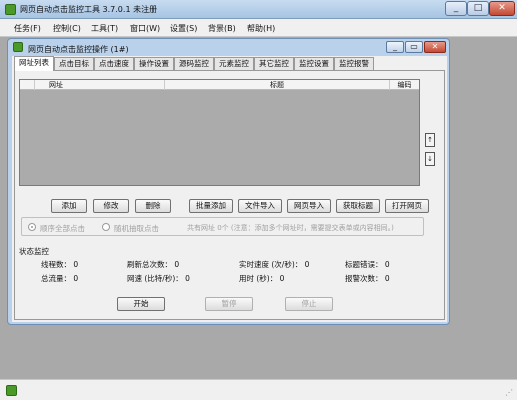  Describe the element at coordinates (404, 85) in the screenshot. I see `column-encoding: 编码` at that location.